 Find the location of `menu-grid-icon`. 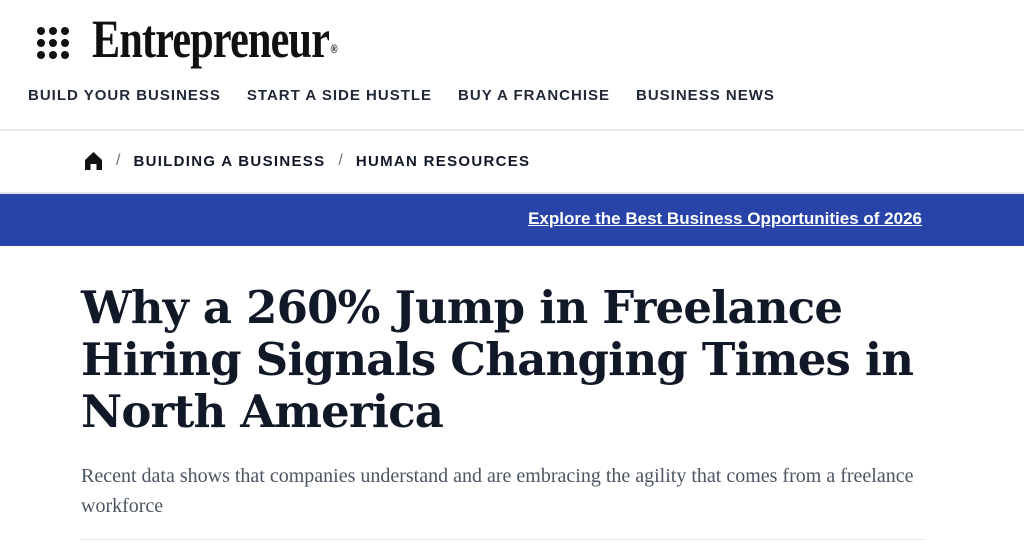

menu-grid-icon is located at coordinates (55, 45).